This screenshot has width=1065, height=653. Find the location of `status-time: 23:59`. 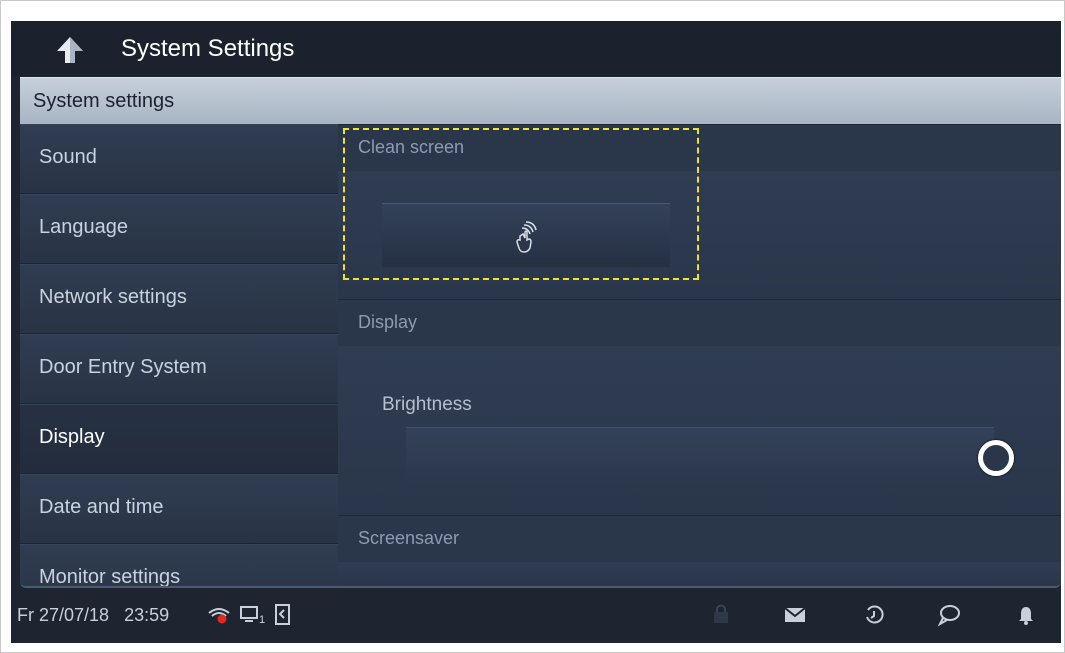

status-time: 23:59 is located at coordinates (147, 615).